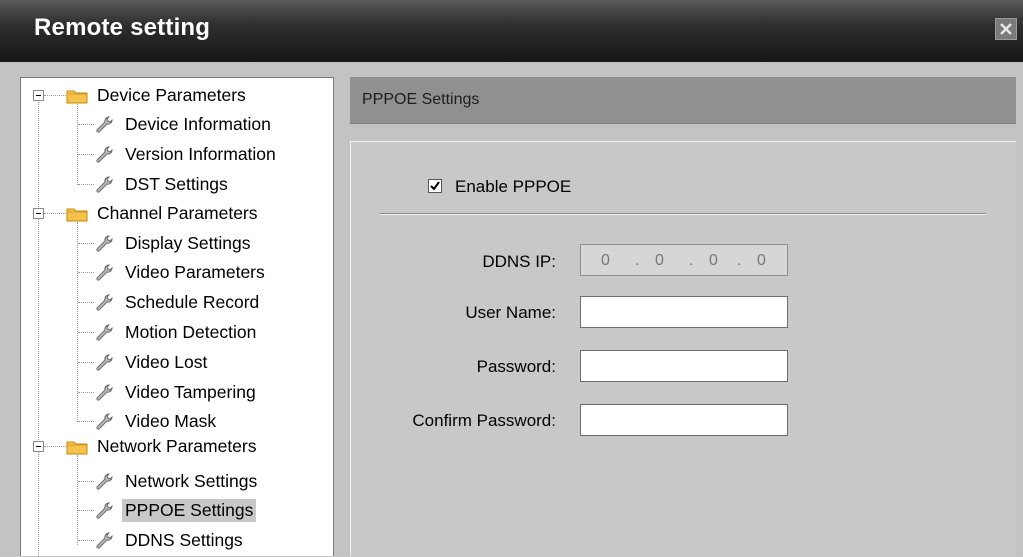 The width and height of the screenshot is (1023, 557). Describe the element at coordinates (177, 446) in the screenshot. I see `tree-group-label: Network Parameters` at that location.